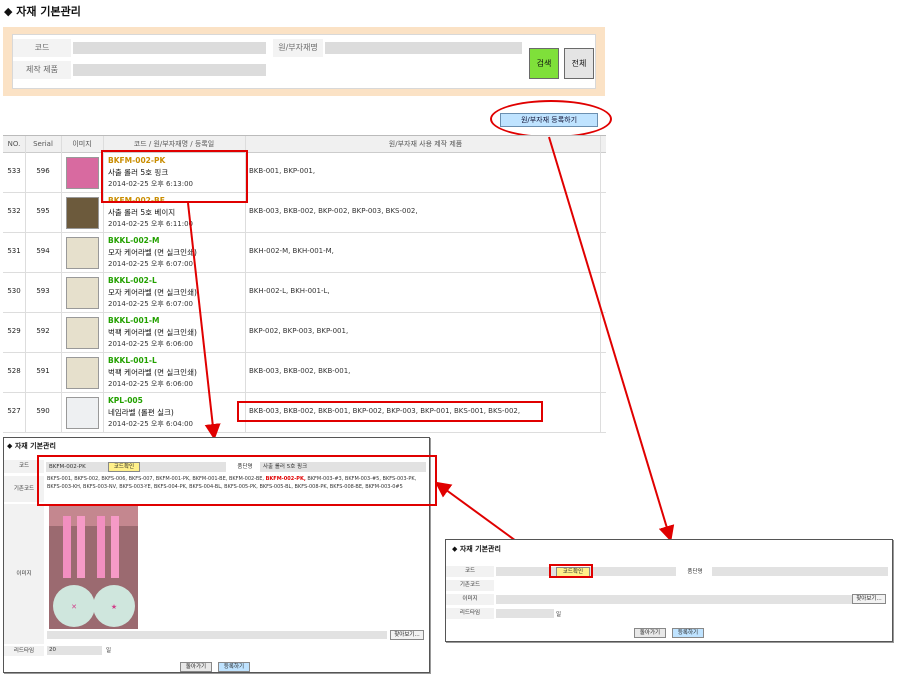 This screenshot has height=675, width=900. What do you see at coordinates (204, 321) in the screenshot?
I see `arrow-to-detail` at bounding box center [204, 321].